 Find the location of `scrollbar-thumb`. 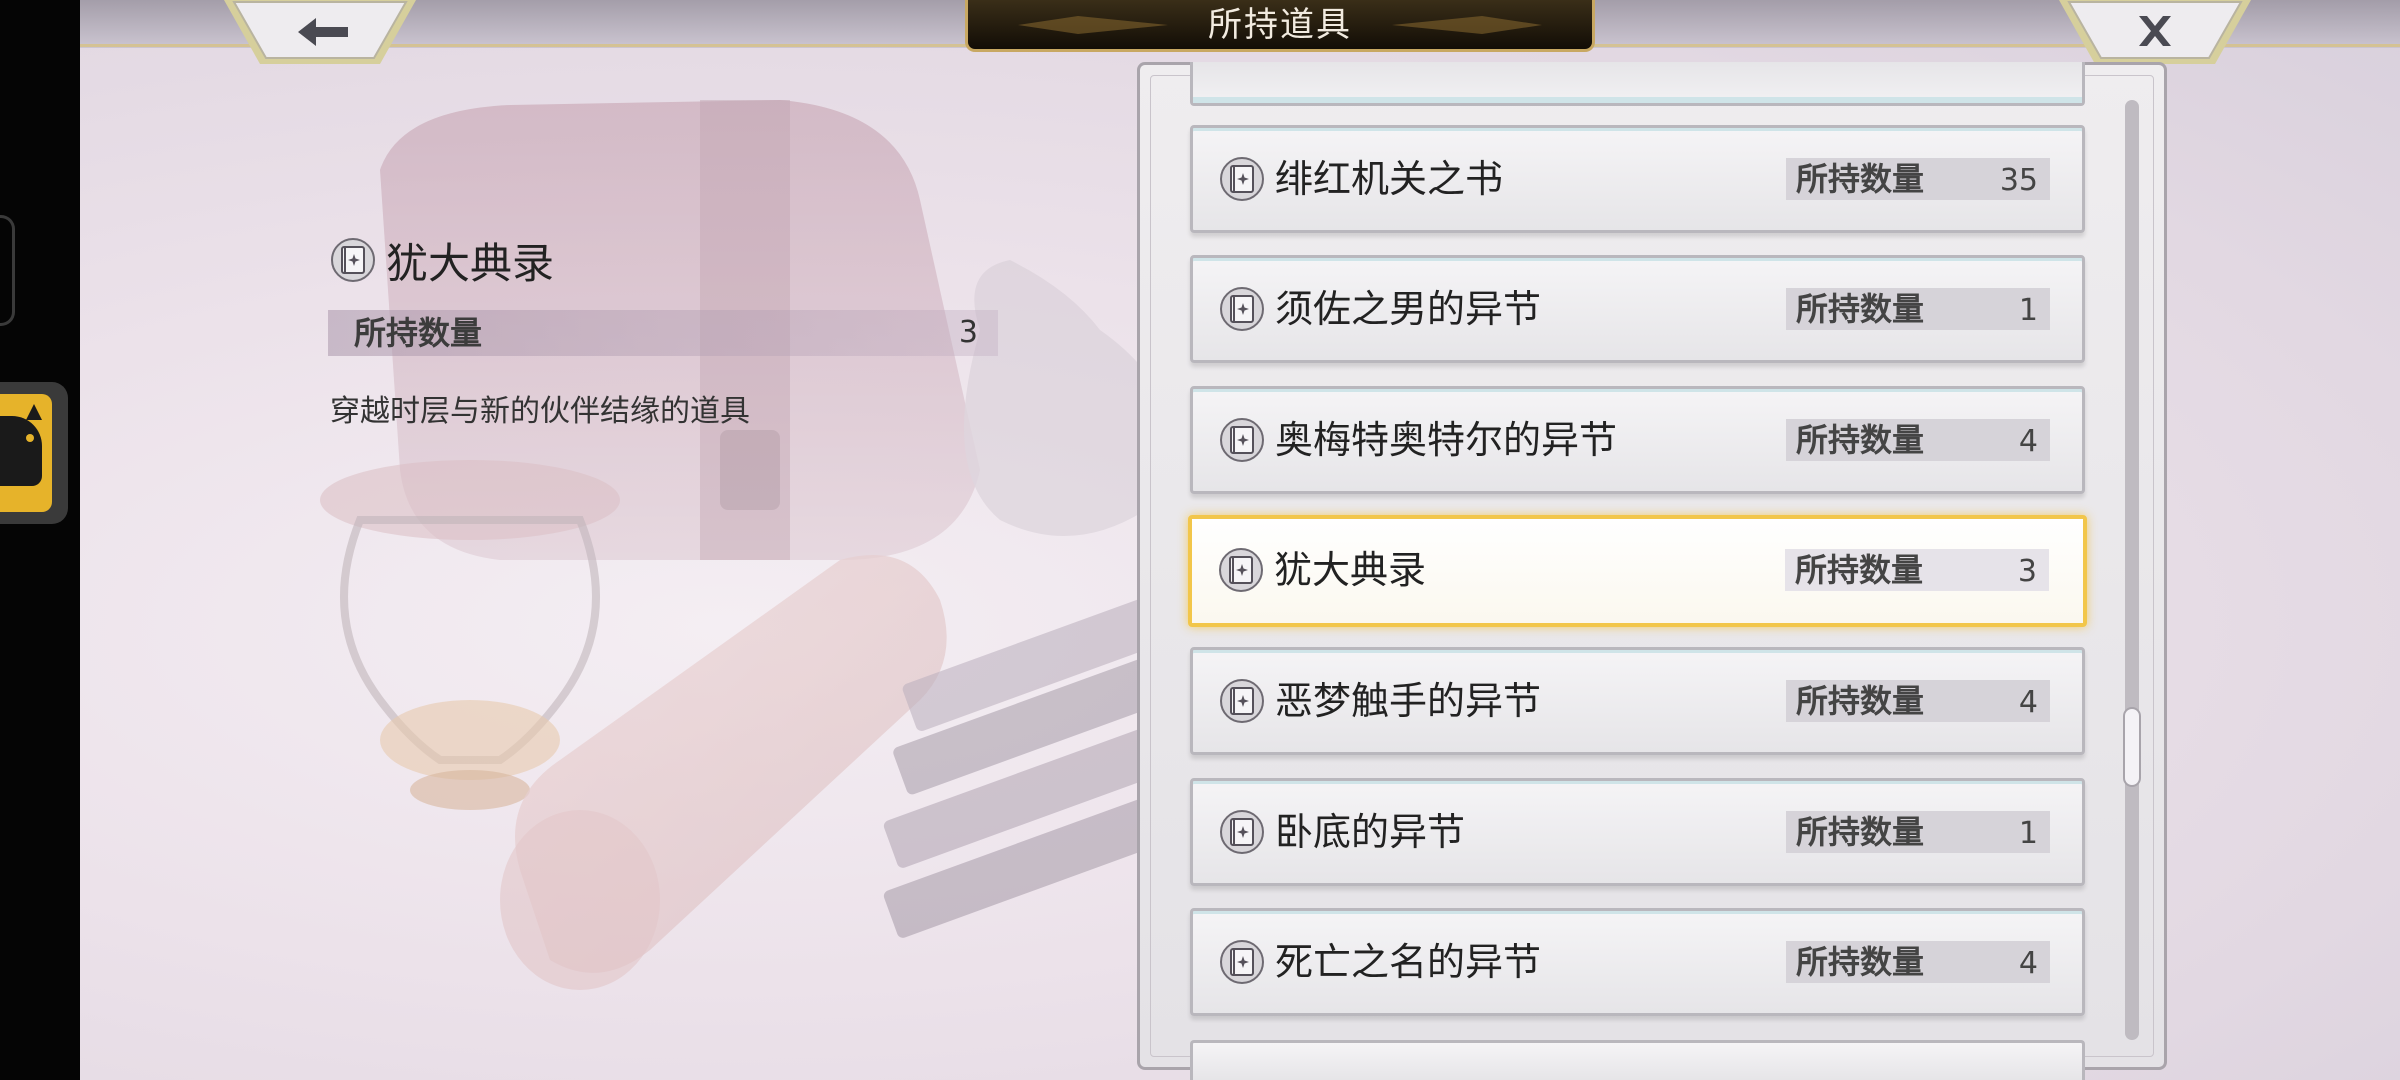

scrollbar-thumb is located at coordinates (2132, 747).